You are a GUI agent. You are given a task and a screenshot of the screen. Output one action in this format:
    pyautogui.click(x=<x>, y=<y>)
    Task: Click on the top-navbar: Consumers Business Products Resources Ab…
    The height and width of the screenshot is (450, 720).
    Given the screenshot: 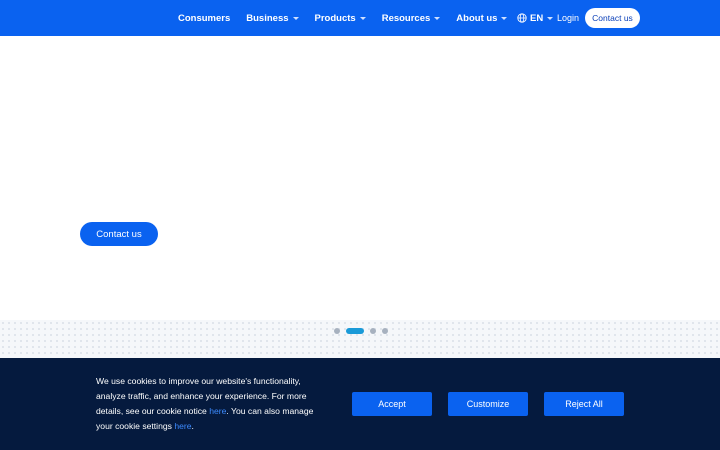 What is the action you would take?
    pyautogui.click(x=360, y=18)
    